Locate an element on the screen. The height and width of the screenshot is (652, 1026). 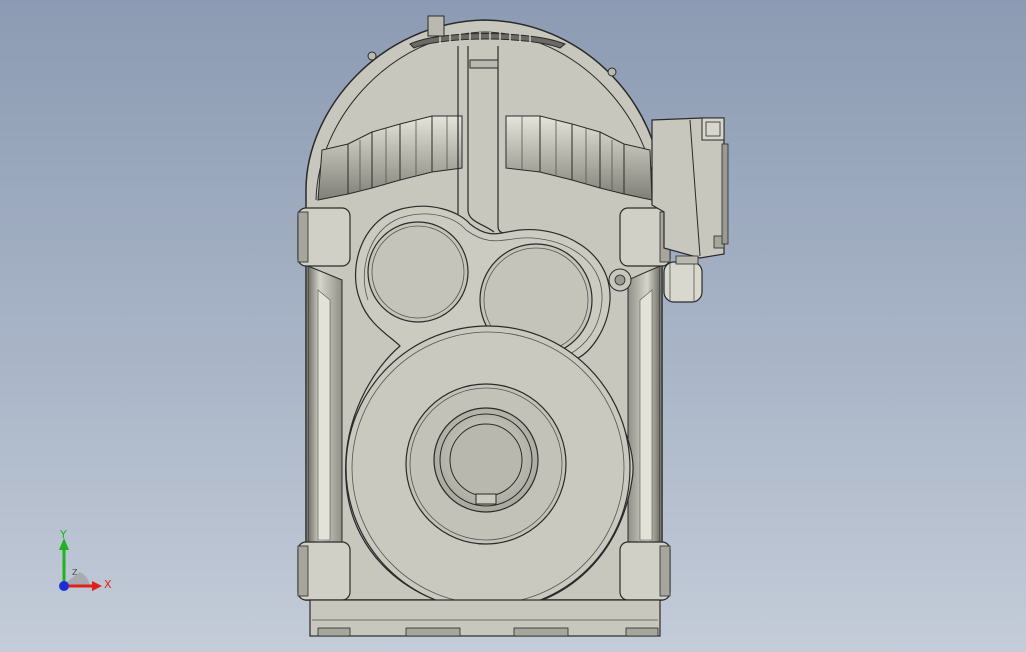
breather-plug is located at coordinates (436, 26).